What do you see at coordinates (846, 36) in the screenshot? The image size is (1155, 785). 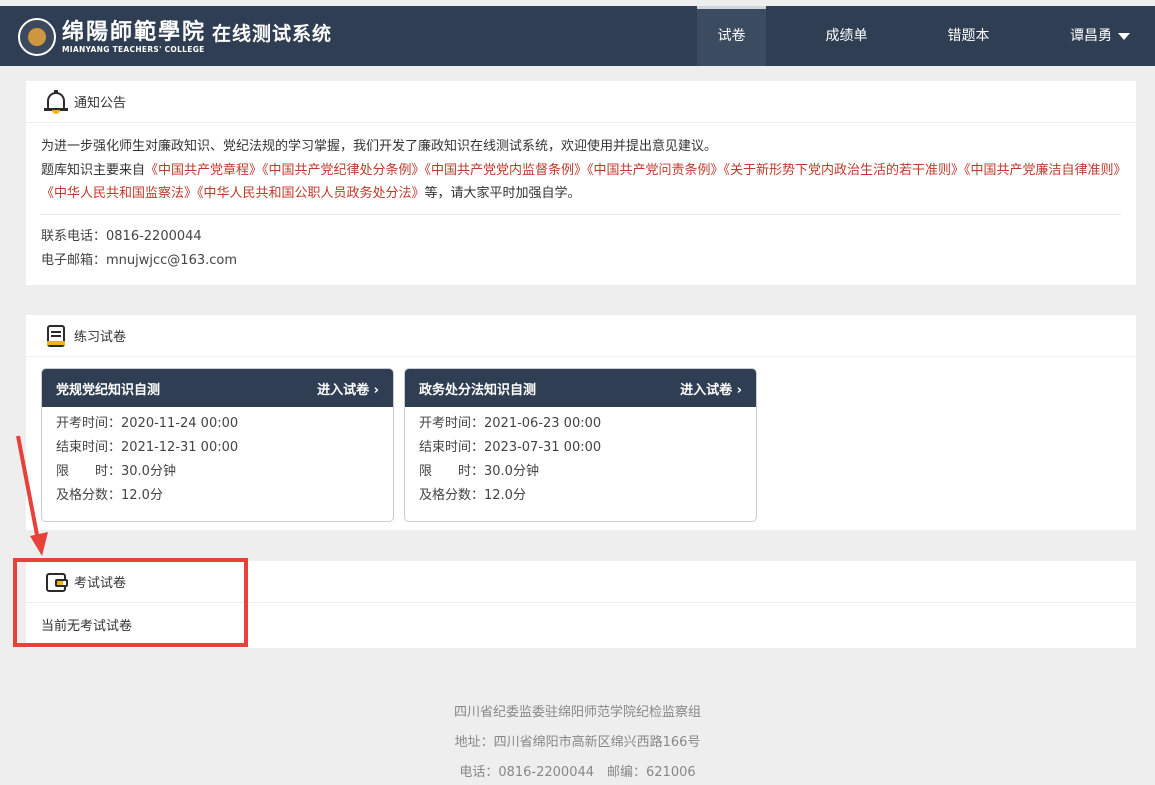 I see `nav-score-report: 成绩单` at bounding box center [846, 36].